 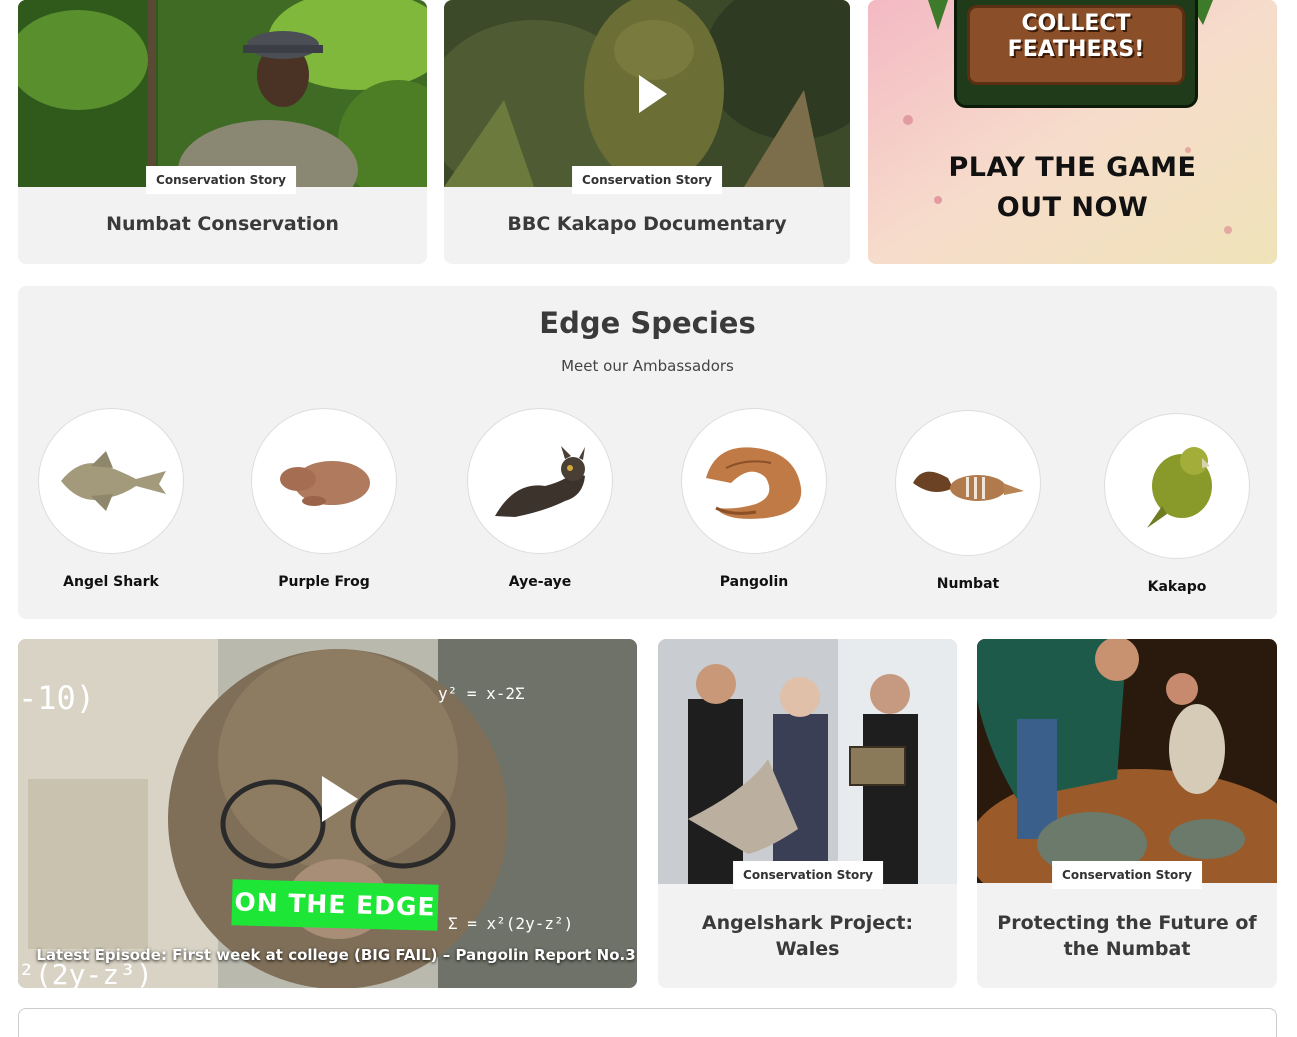 What do you see at coordinates (647, 323) in the screenshot?
I see `section-title: Edge Species` at bounding box center [647, 323].